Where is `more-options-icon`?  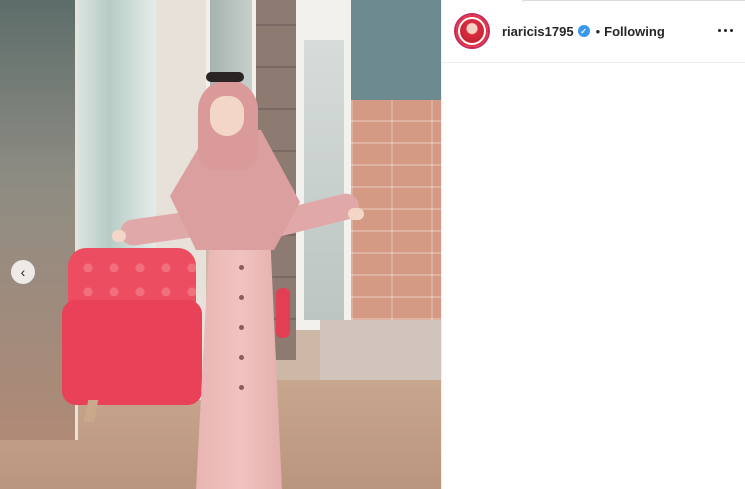
more-options-icon is located at coordinates (719, 30).